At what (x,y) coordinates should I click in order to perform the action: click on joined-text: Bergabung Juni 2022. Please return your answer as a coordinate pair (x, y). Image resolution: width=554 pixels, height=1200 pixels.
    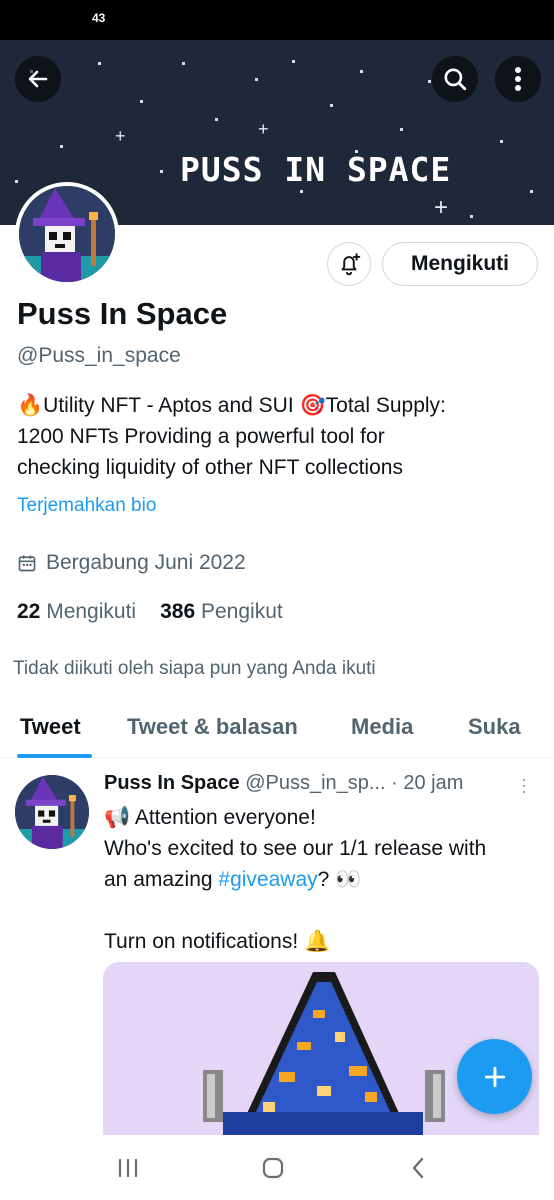
    Looking at the image, I should click on (146, 562).